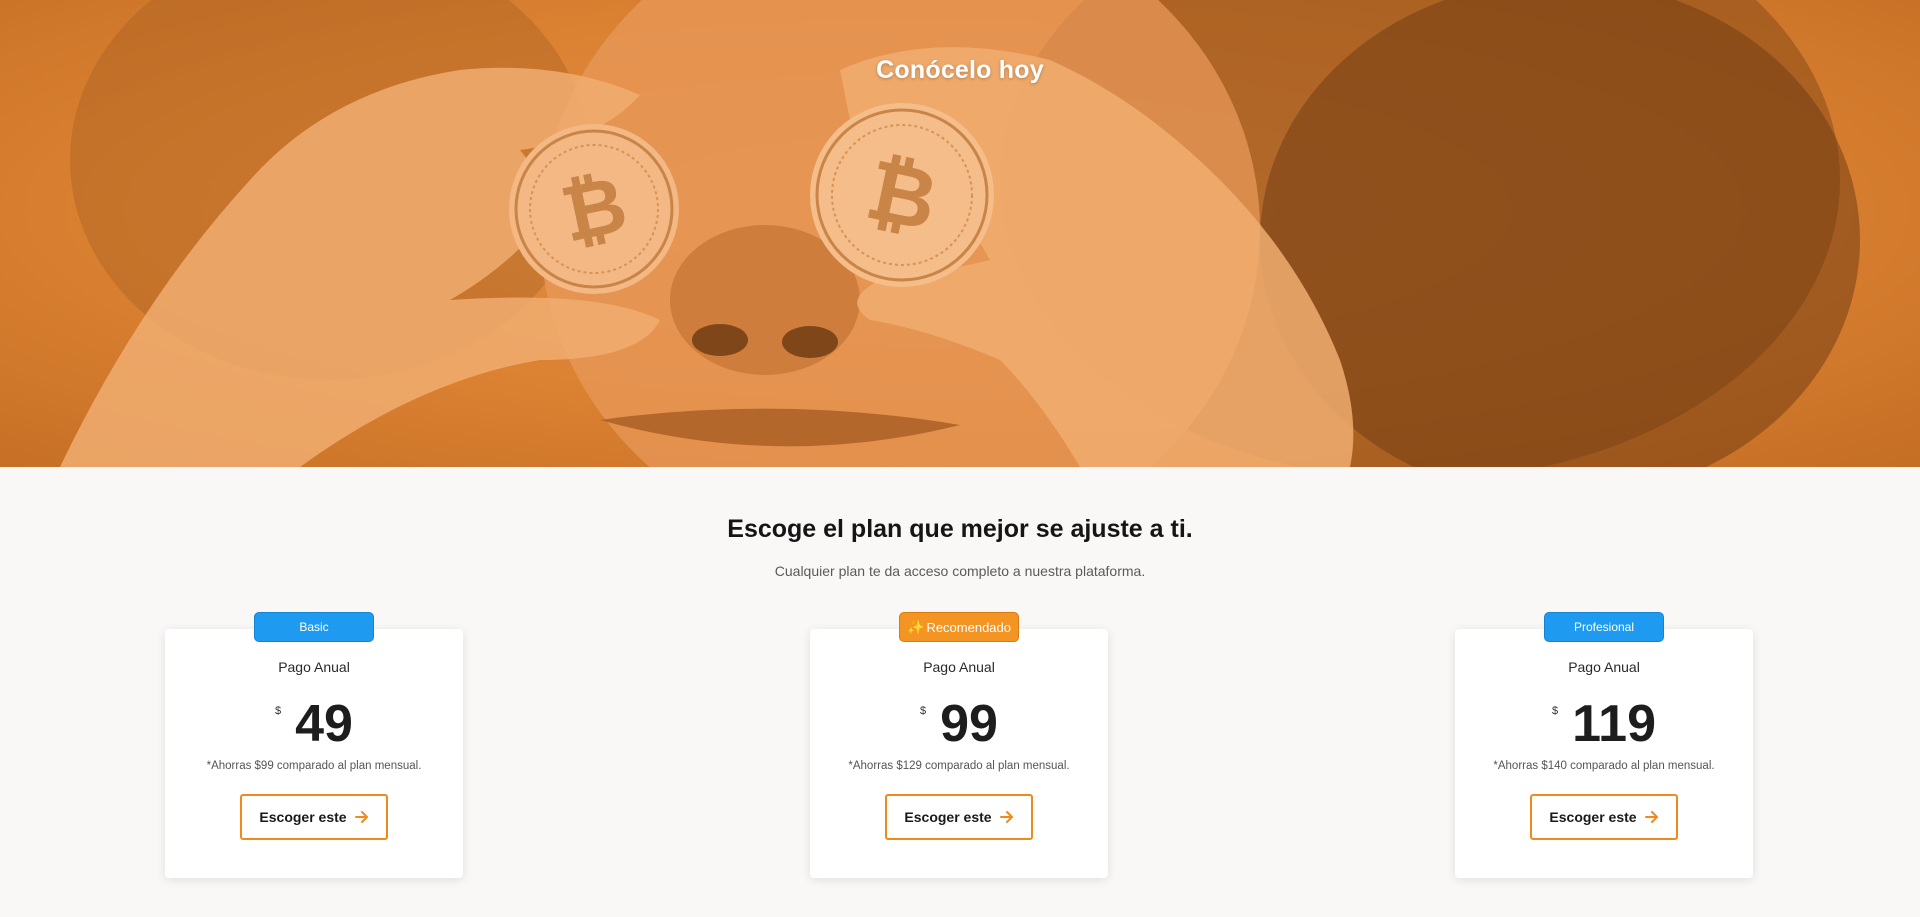 This screenshot has height=917, width=1920. I want to click on plan-price: $ 99, so click(959, 724).